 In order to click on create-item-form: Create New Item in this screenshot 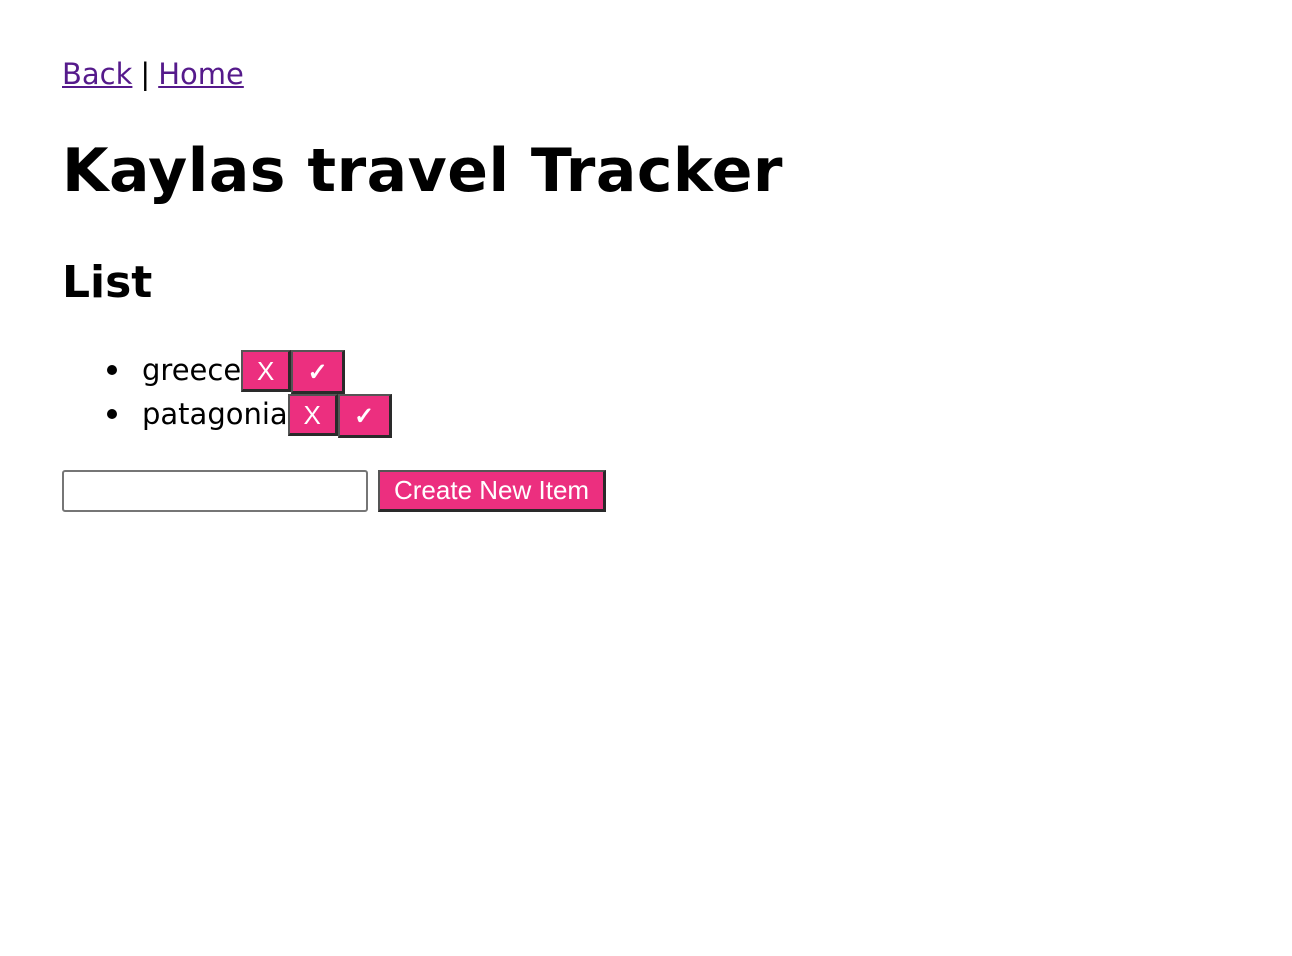, I will do `click(334, 491)`.